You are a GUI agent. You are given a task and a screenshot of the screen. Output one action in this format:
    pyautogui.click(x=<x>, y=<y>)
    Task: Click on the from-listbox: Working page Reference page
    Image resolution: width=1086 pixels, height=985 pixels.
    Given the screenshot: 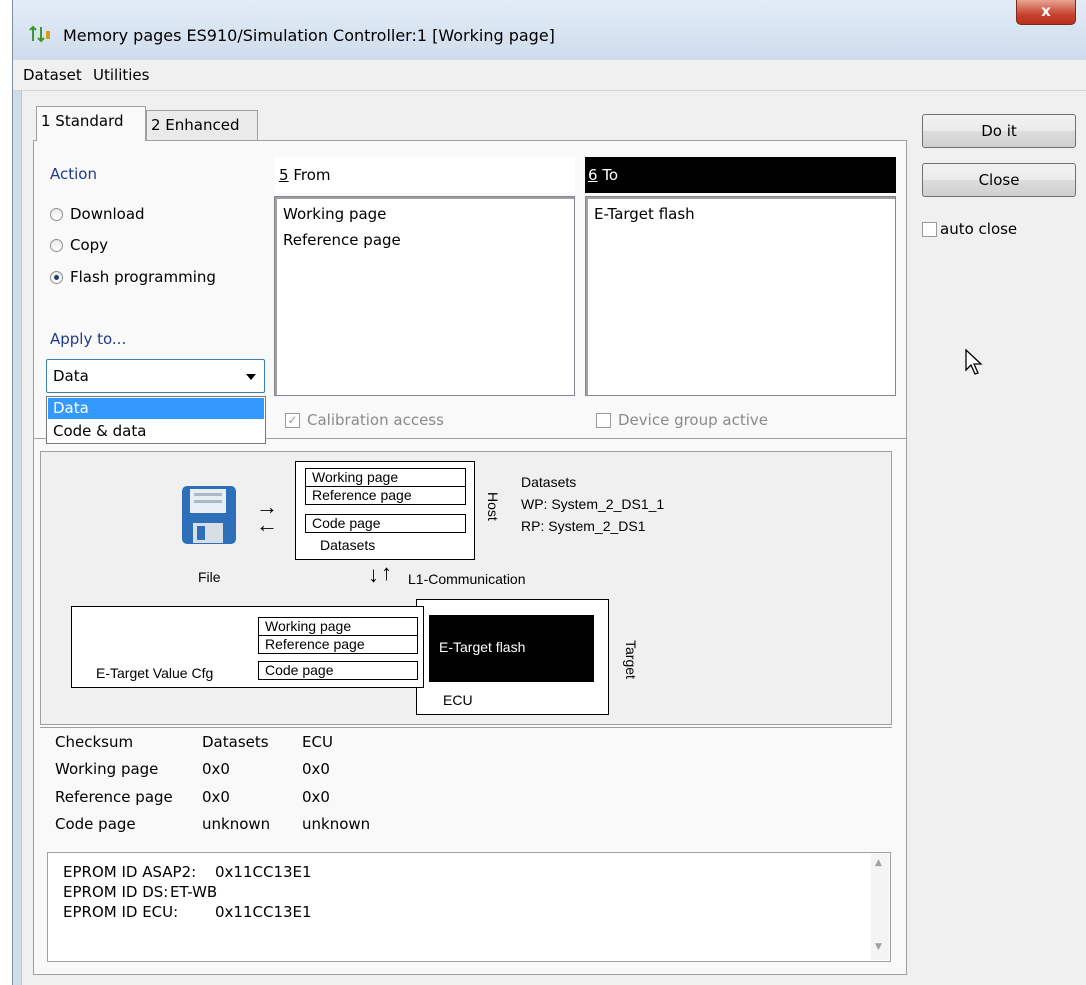 What is the action you would take?
    pyautogui.click(x=424, y=296)
    